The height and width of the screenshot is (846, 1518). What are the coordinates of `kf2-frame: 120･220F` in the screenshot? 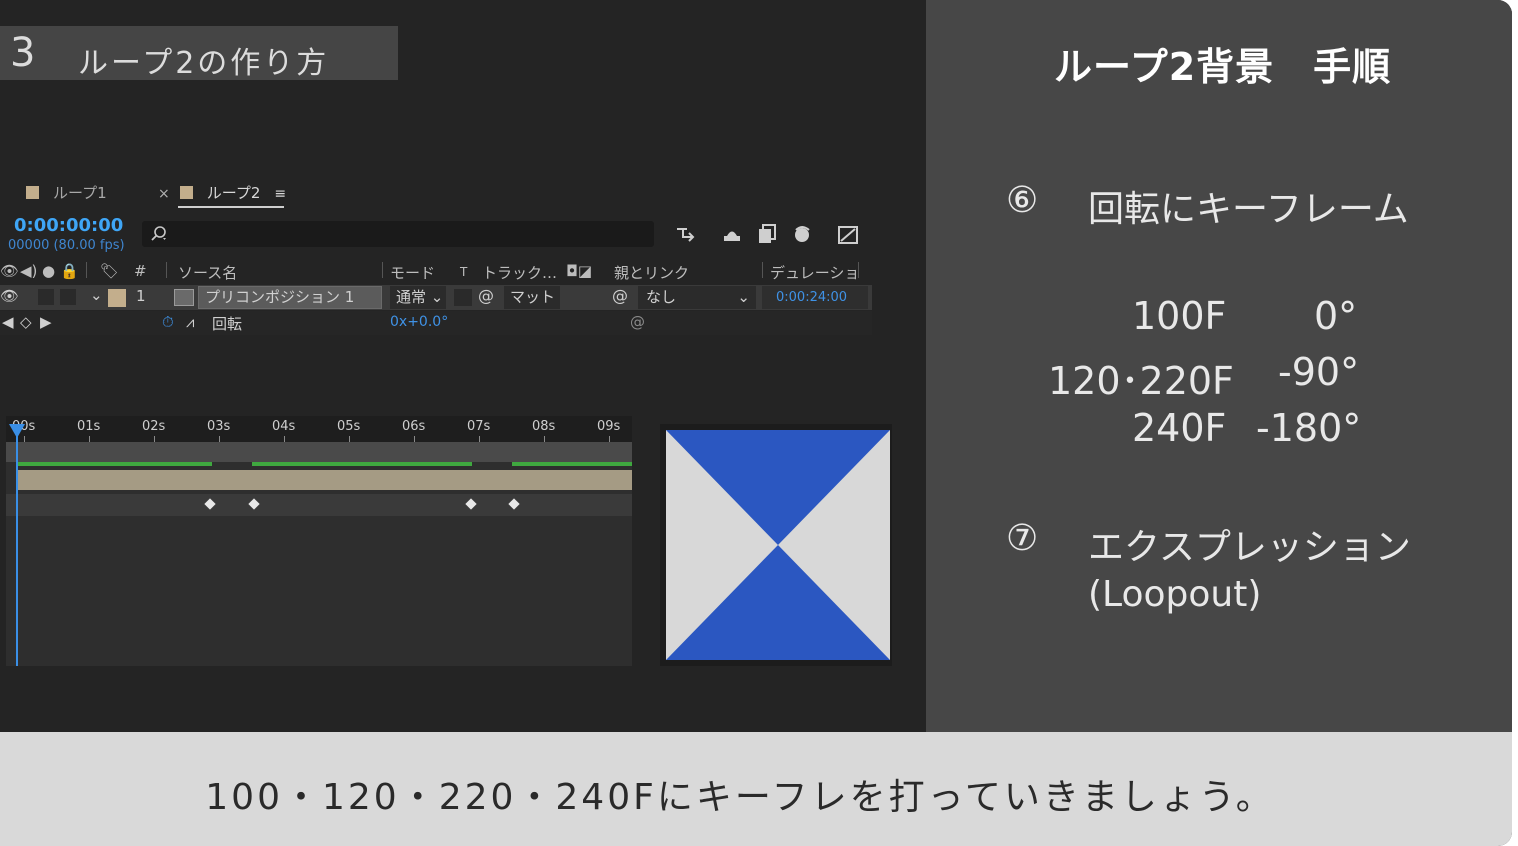 It's located at (1141, 381).